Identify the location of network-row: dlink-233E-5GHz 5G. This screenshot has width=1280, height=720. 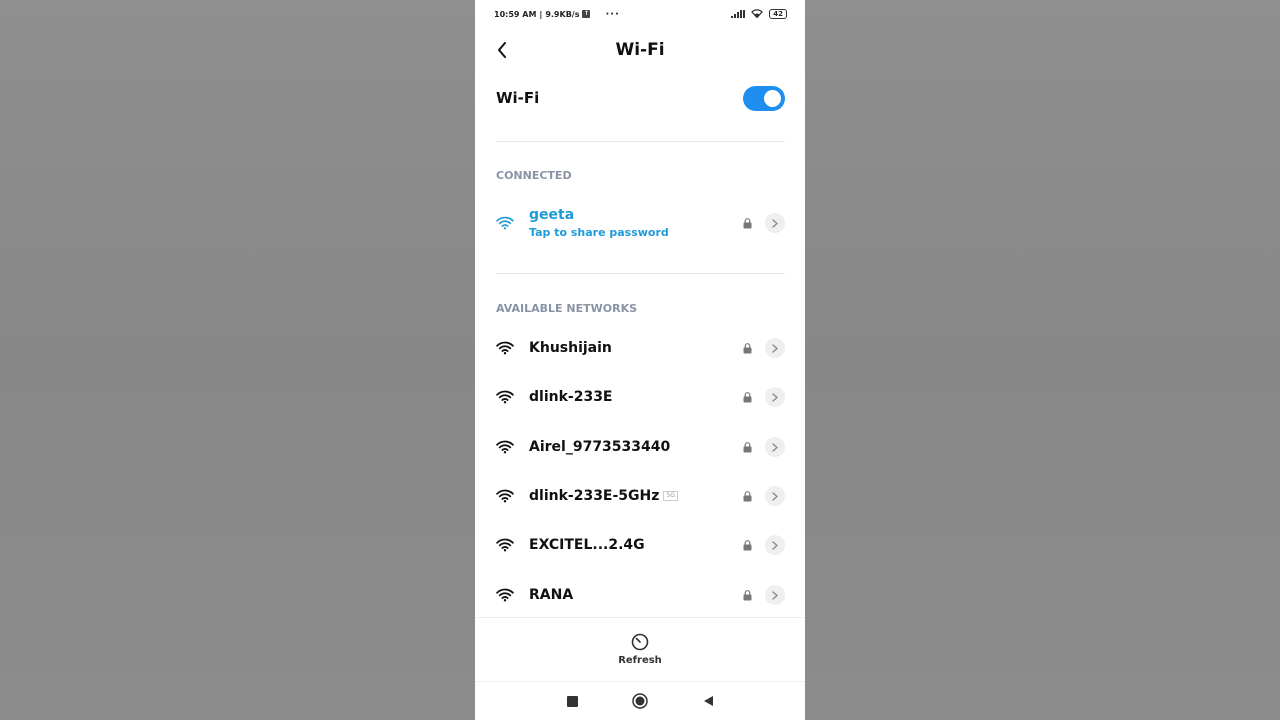
(640, 496).